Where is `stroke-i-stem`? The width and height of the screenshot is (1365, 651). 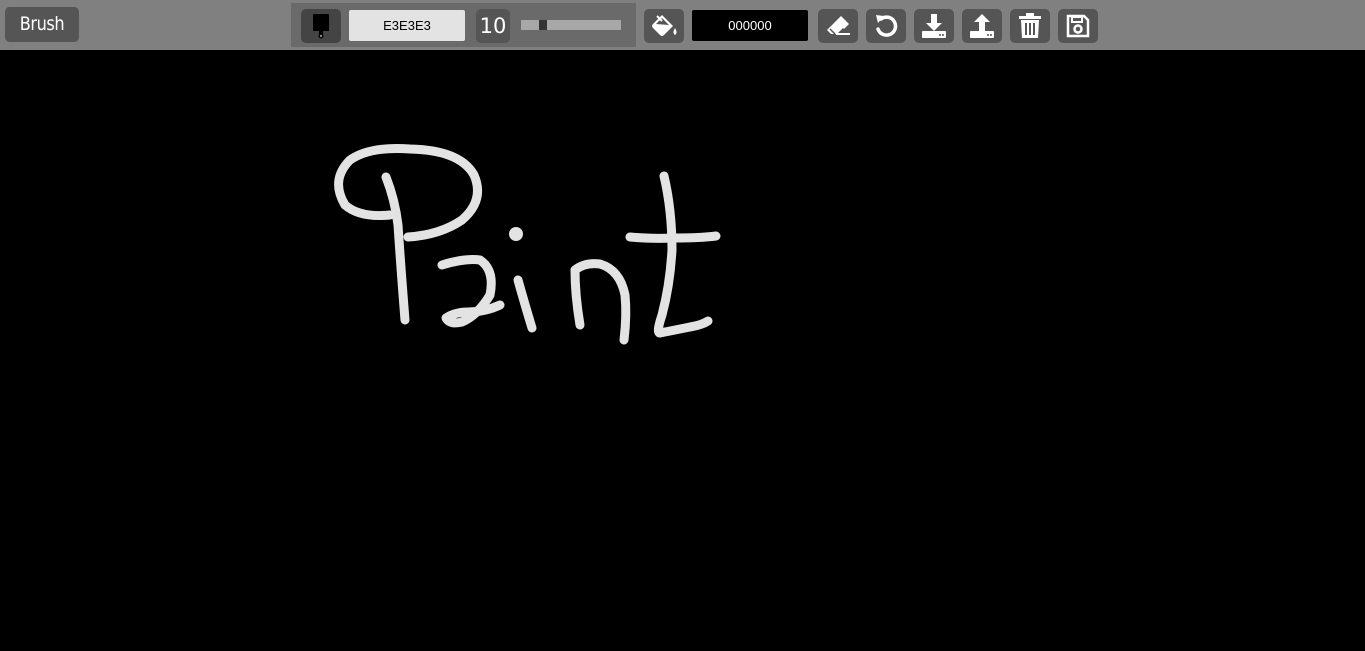 stroke-i-stem is located at coordinates (525, 304).